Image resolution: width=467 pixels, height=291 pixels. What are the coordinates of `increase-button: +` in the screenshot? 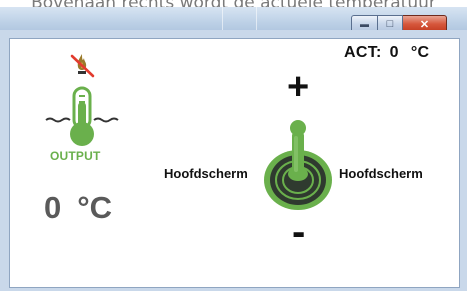 It's located at (298, 87).